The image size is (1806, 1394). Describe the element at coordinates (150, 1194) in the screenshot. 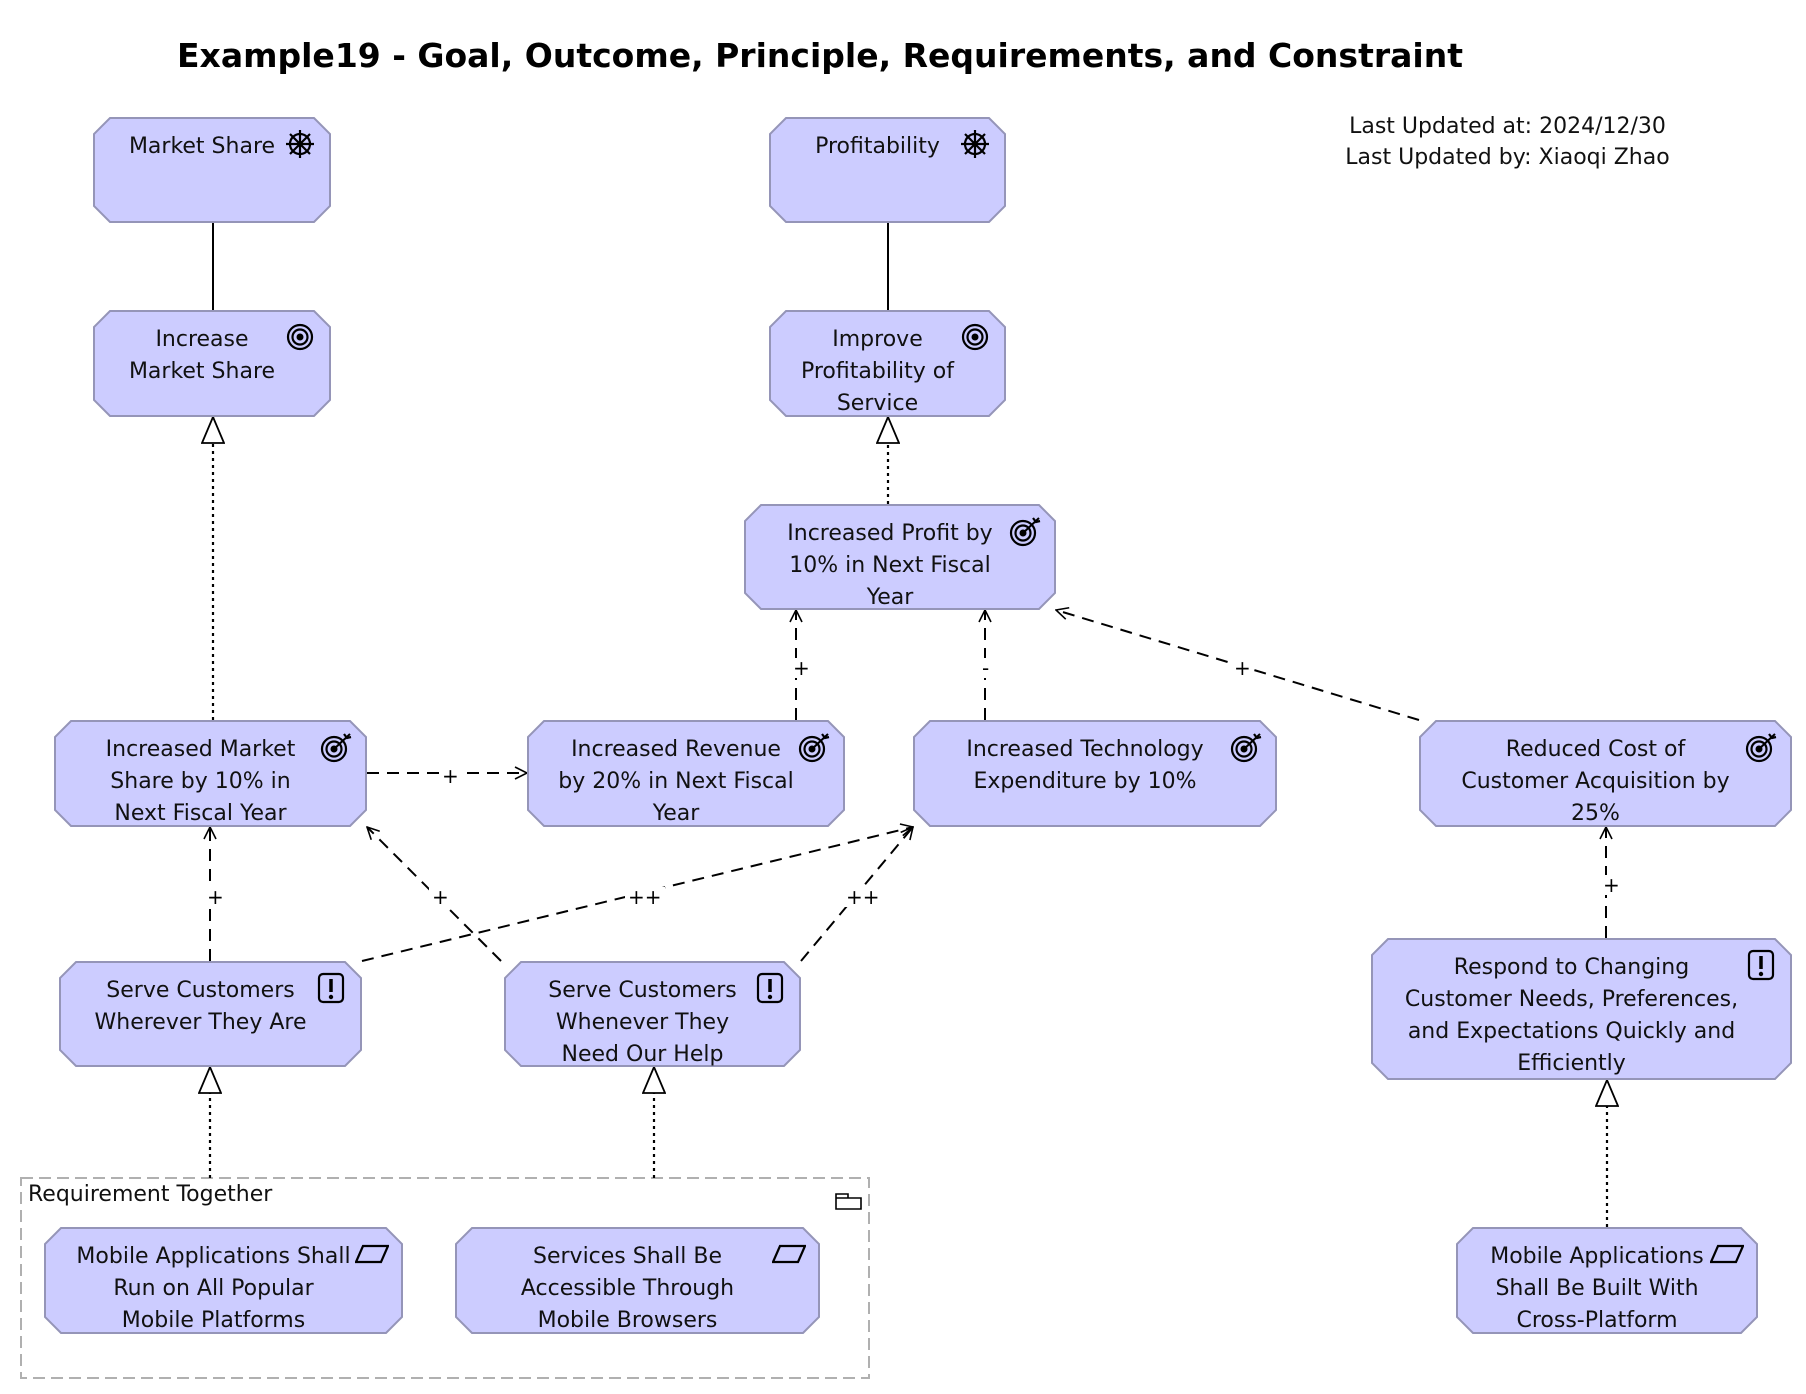

I see `group-label: Requirement Together` at that location.